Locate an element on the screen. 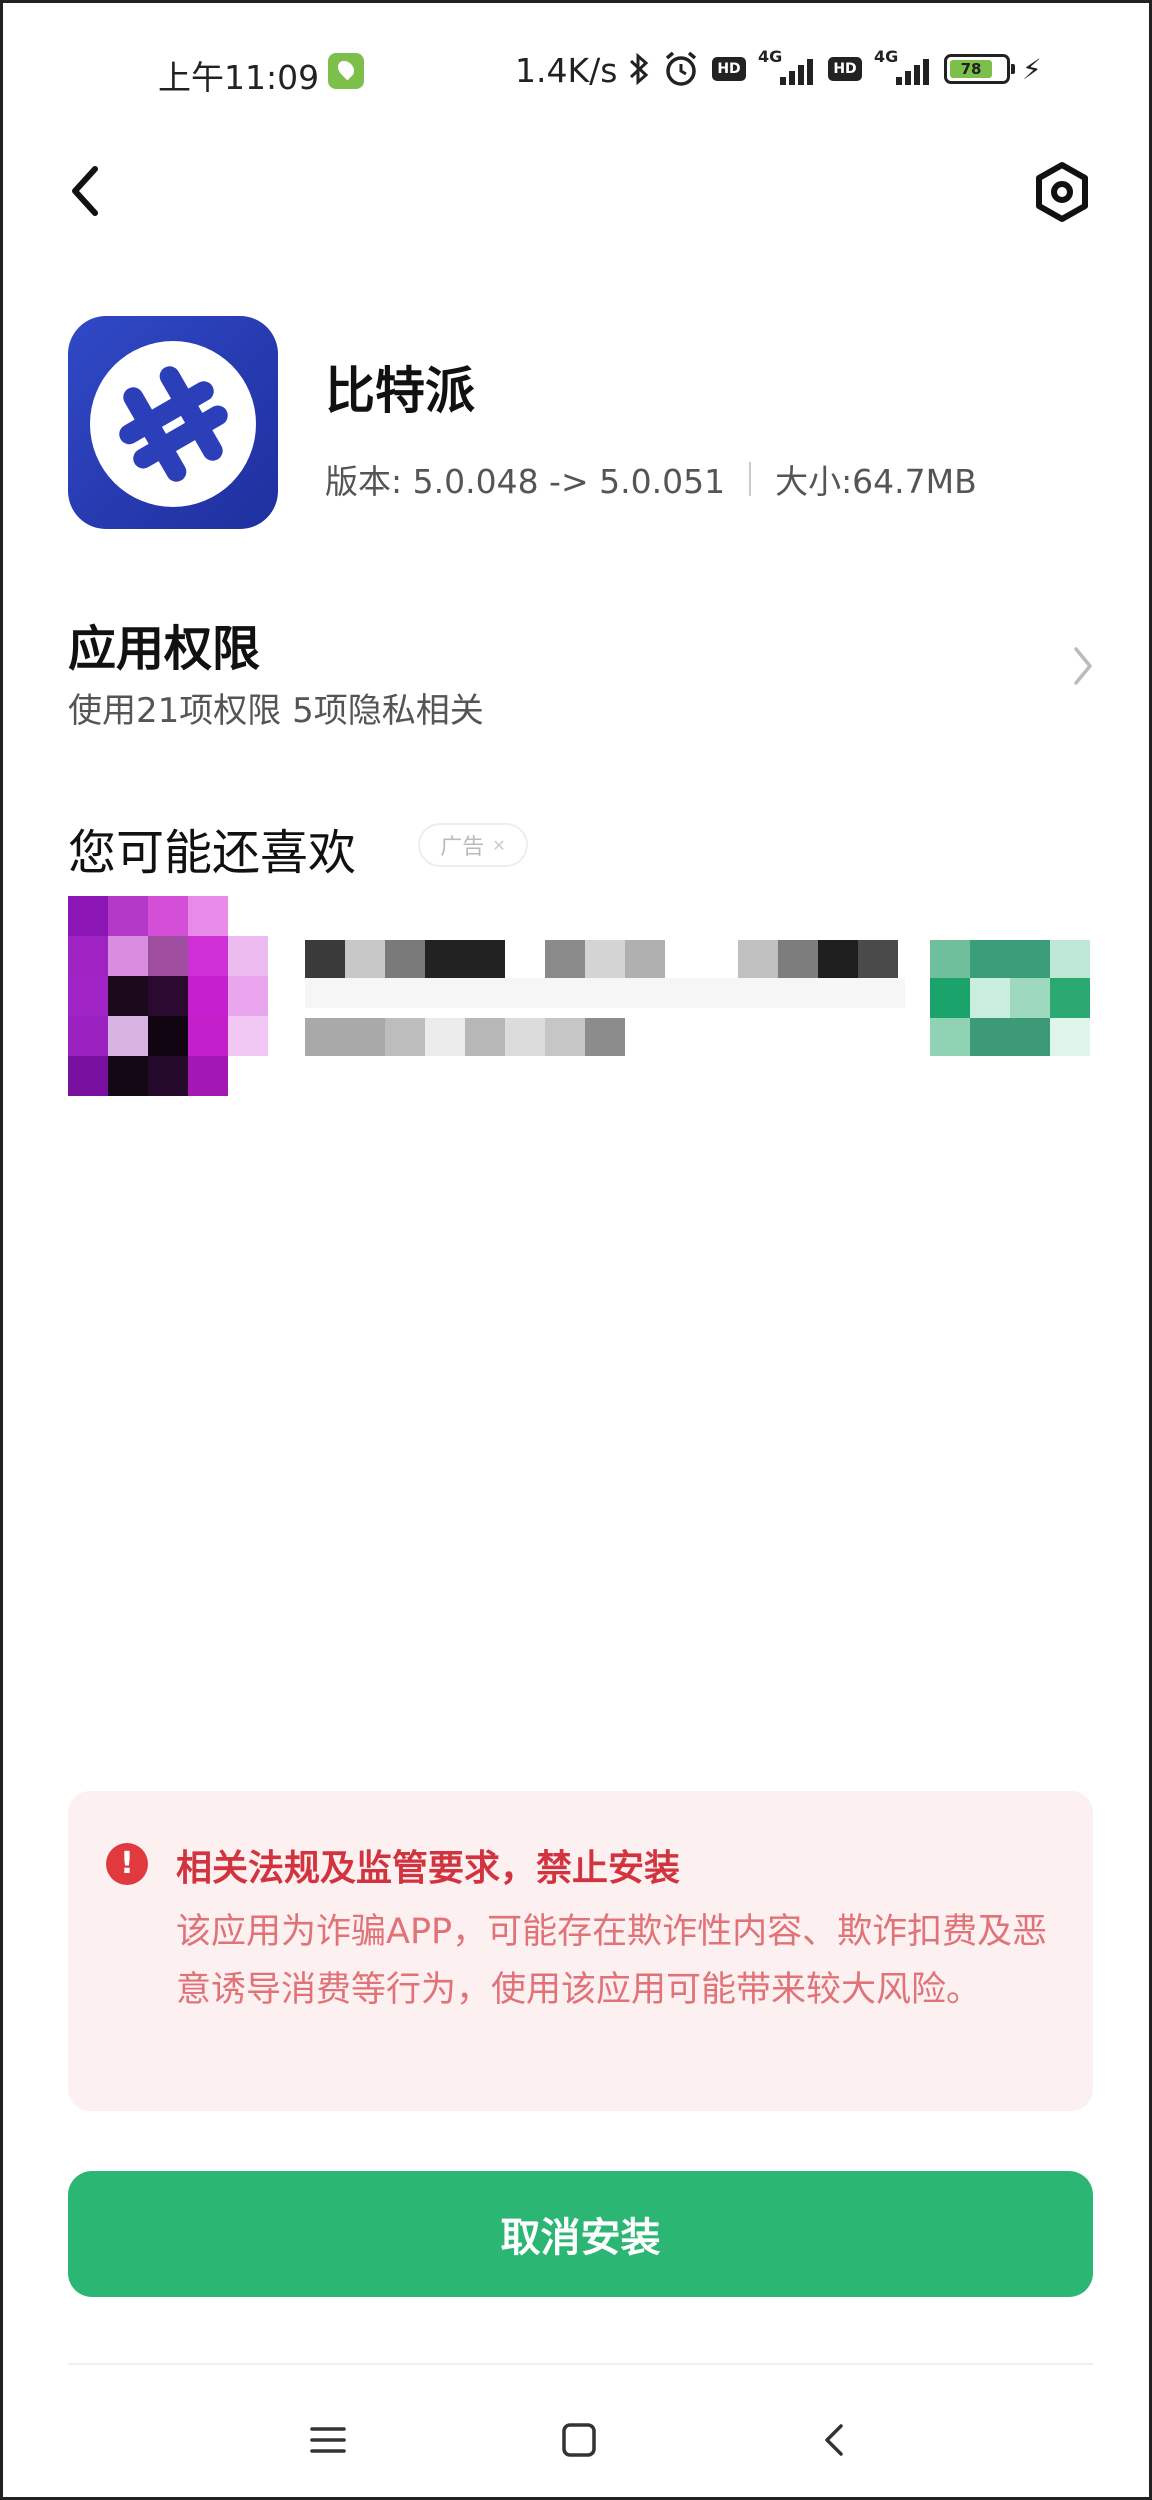 The width and height of the screenshot is (1152, 2500). app-size: 大小:64.7MB is located at coordinates (876, 481).